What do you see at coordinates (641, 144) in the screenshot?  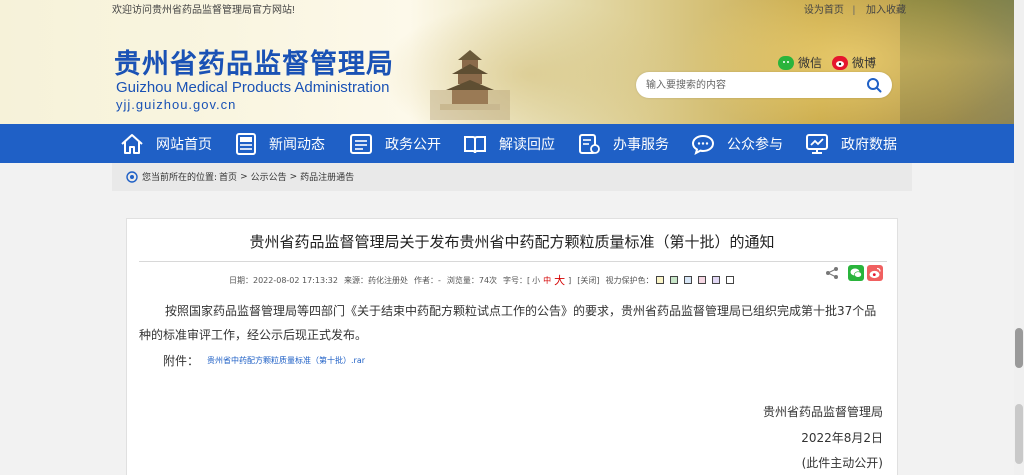 I see `nav-item-label: 办事服务` at bounding box center [641, 144].